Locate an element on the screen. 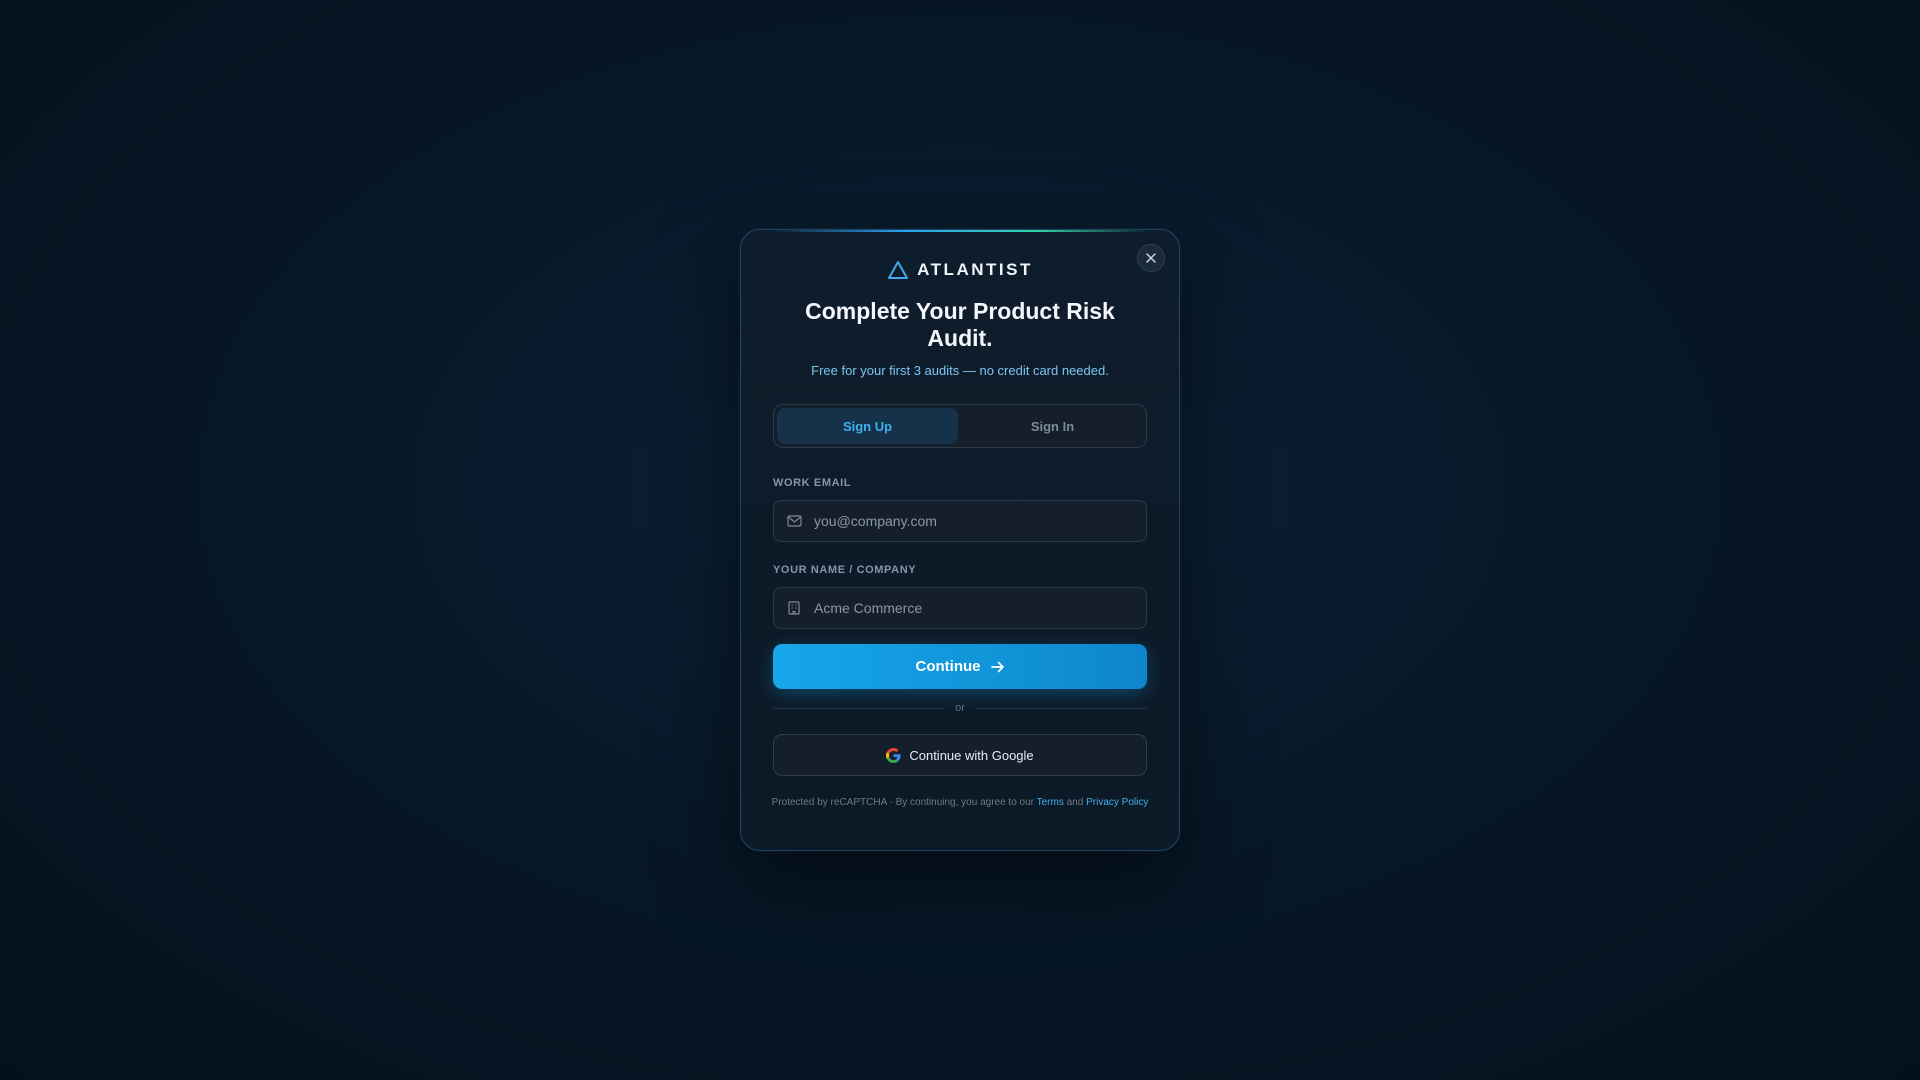 This screenshot has height=1080, width=1920. email-field is located at coordinates (974, 521).